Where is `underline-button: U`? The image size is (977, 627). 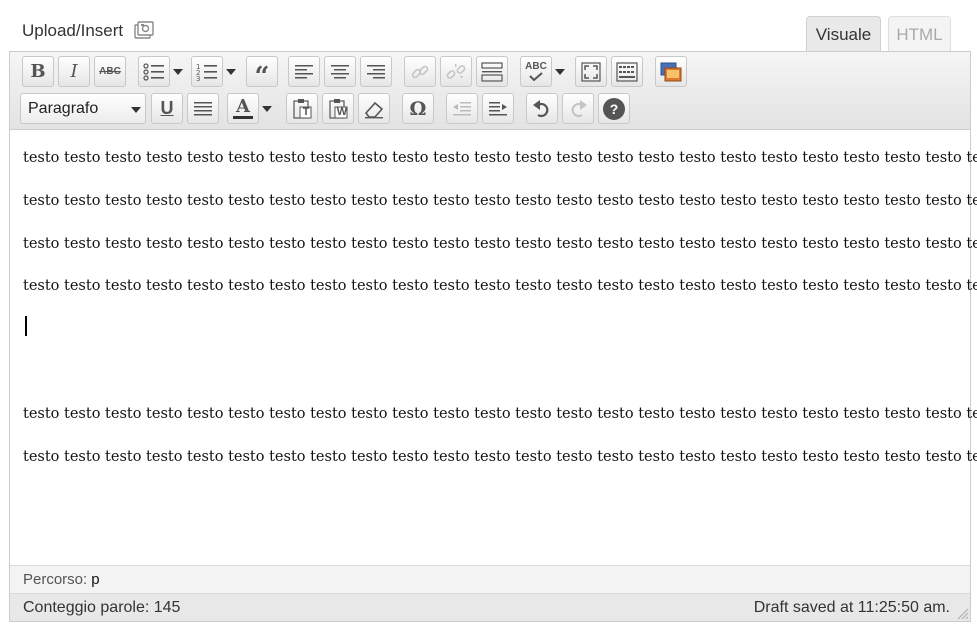
underline-button: U is located at coordinates (167, 108).